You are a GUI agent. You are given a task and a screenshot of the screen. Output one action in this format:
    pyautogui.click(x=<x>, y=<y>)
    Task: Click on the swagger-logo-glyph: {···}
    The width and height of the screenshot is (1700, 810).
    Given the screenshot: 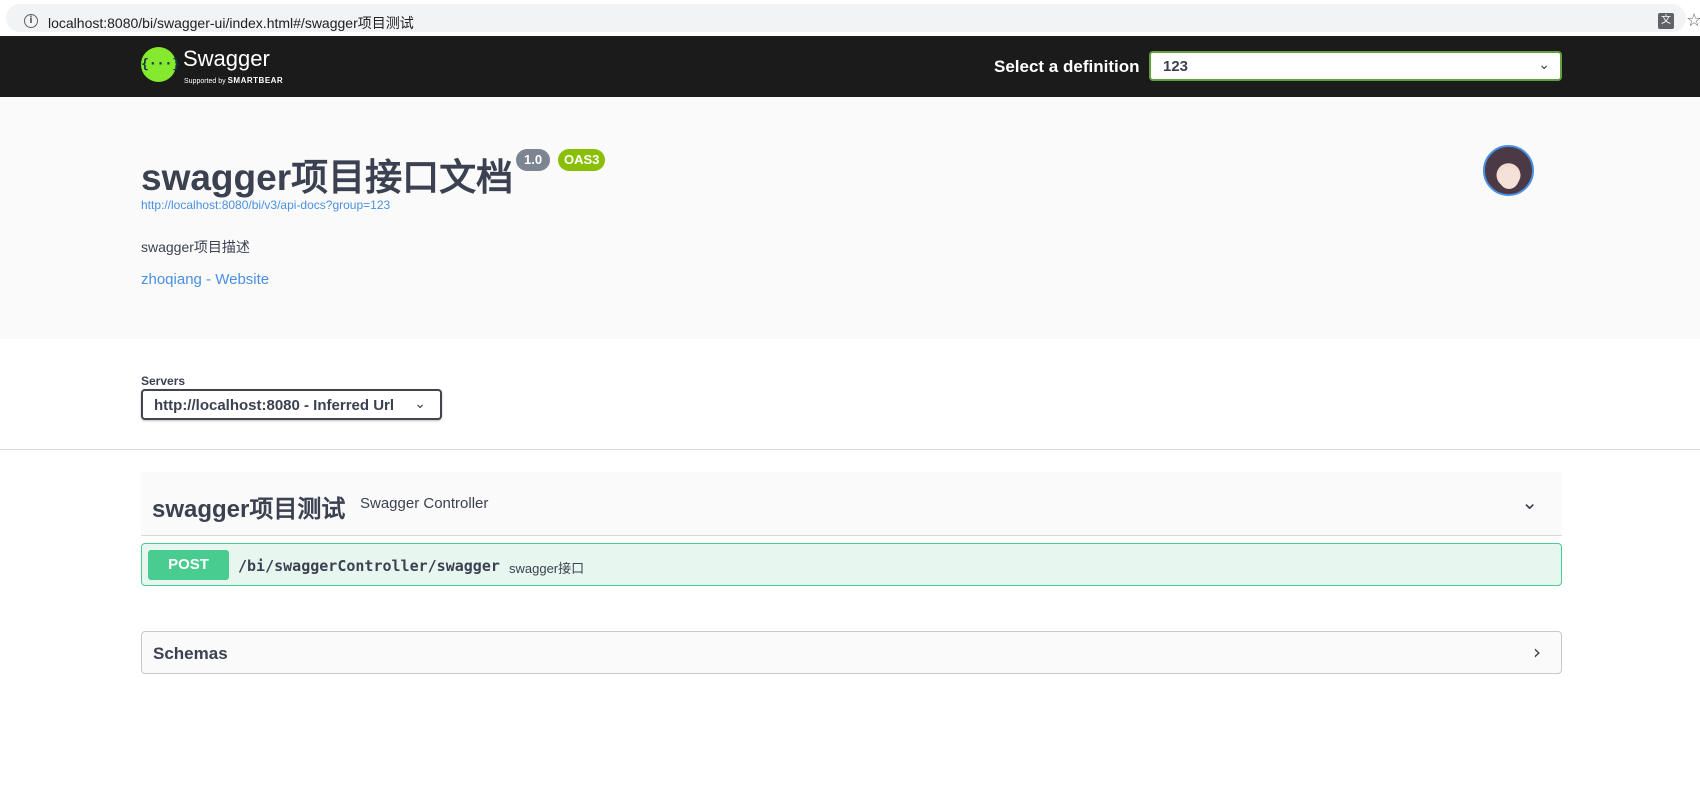 What is the action you would take?
    pyautogui.click(x=161, y=64)
    